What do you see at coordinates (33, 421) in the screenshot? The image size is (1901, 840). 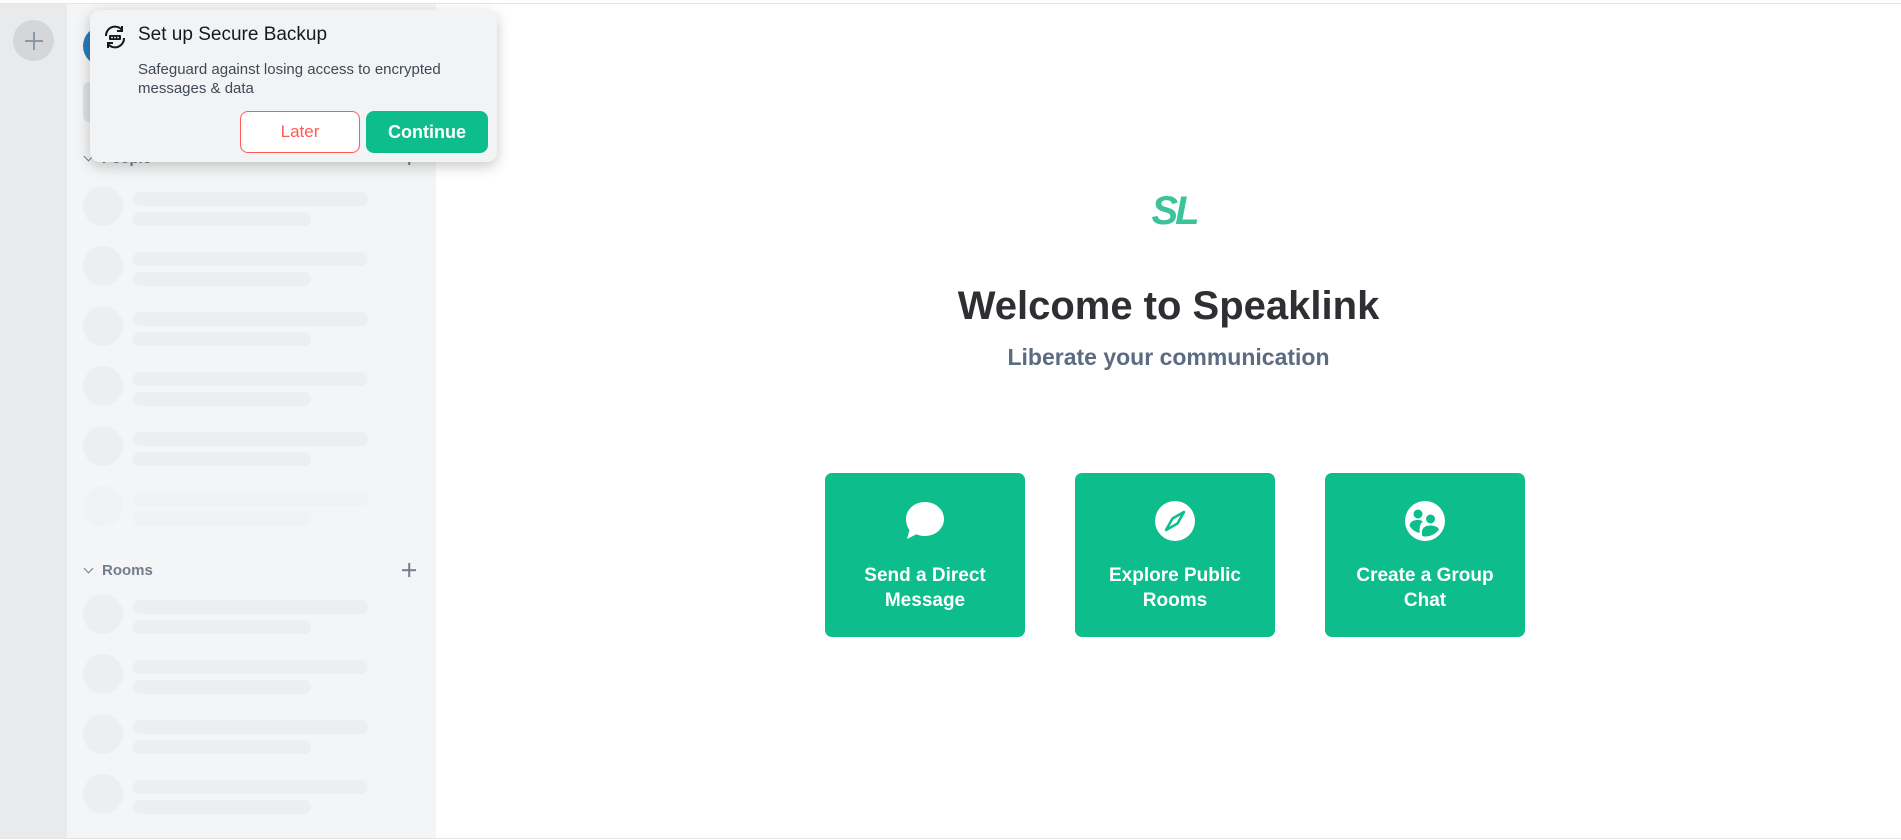 I see `space-bar` at bounding box center [33, 421].